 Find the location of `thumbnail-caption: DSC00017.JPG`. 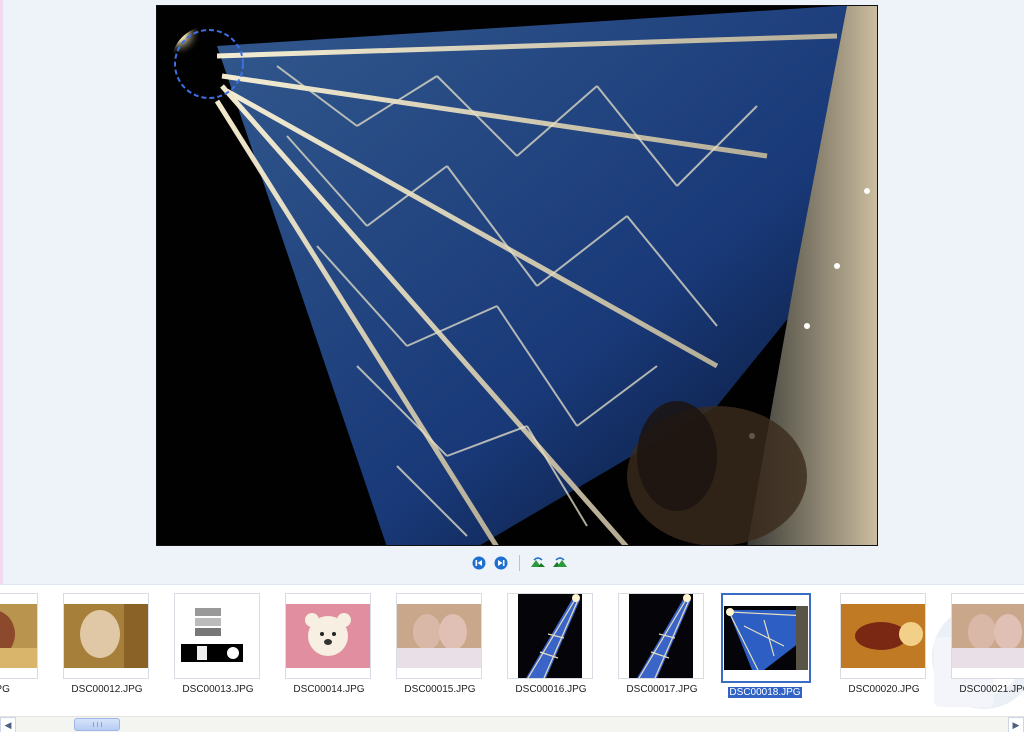

thumbnail-caption: DSC00017.JPG is located at coordinates (662, 689).